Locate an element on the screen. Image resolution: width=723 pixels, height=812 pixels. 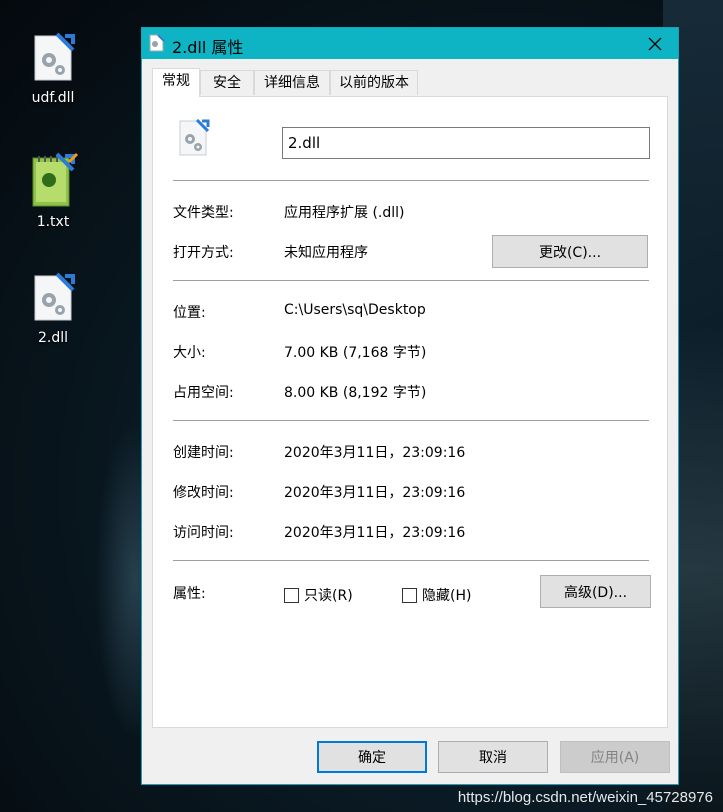
desktop-icon-label: udf.dll is located at coordinates (53, 98).